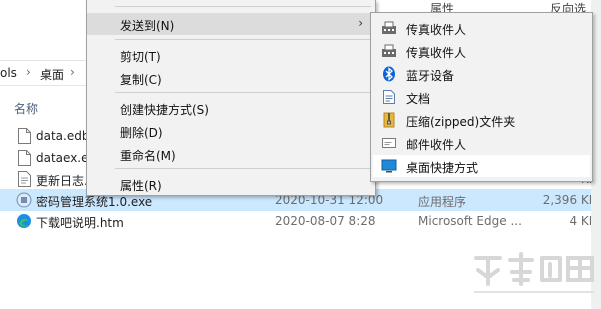 The width and height of the screenshot is (601, 309). I want to click on submenu-item-label: 压缩(zipped)文件夹, so click(461, 122).